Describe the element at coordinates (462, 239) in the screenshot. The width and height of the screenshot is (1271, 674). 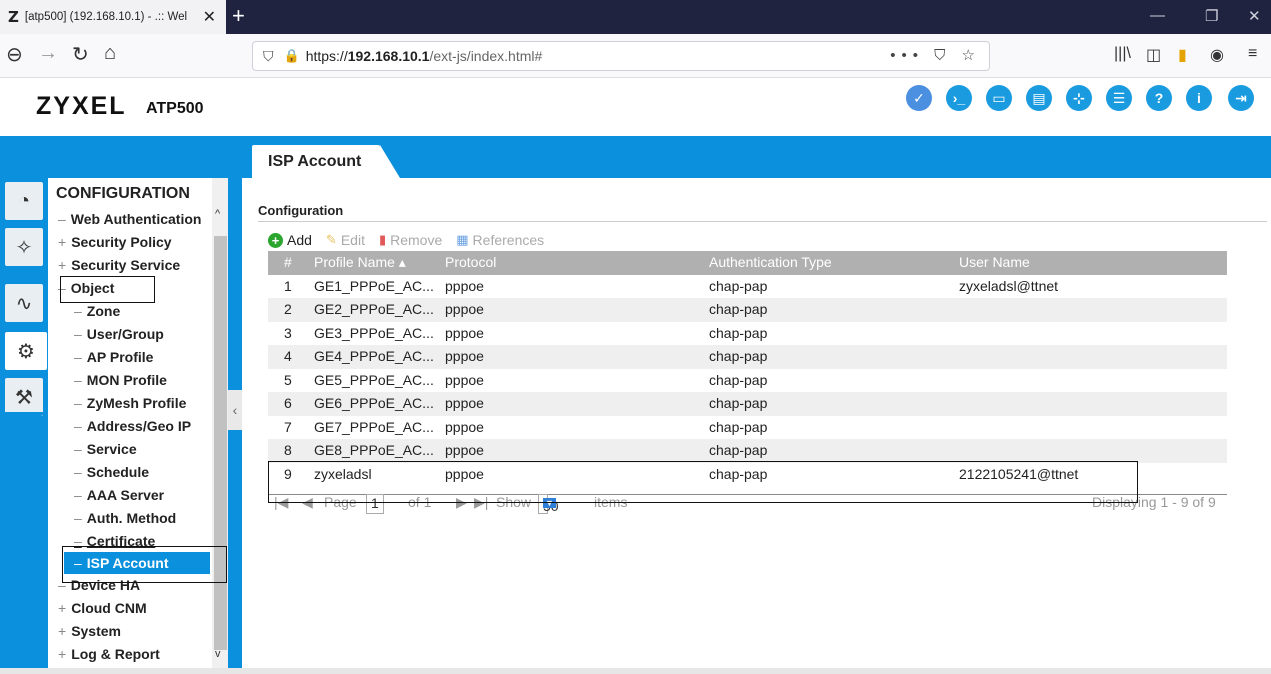
I see `references-icon: ▦` at that location.